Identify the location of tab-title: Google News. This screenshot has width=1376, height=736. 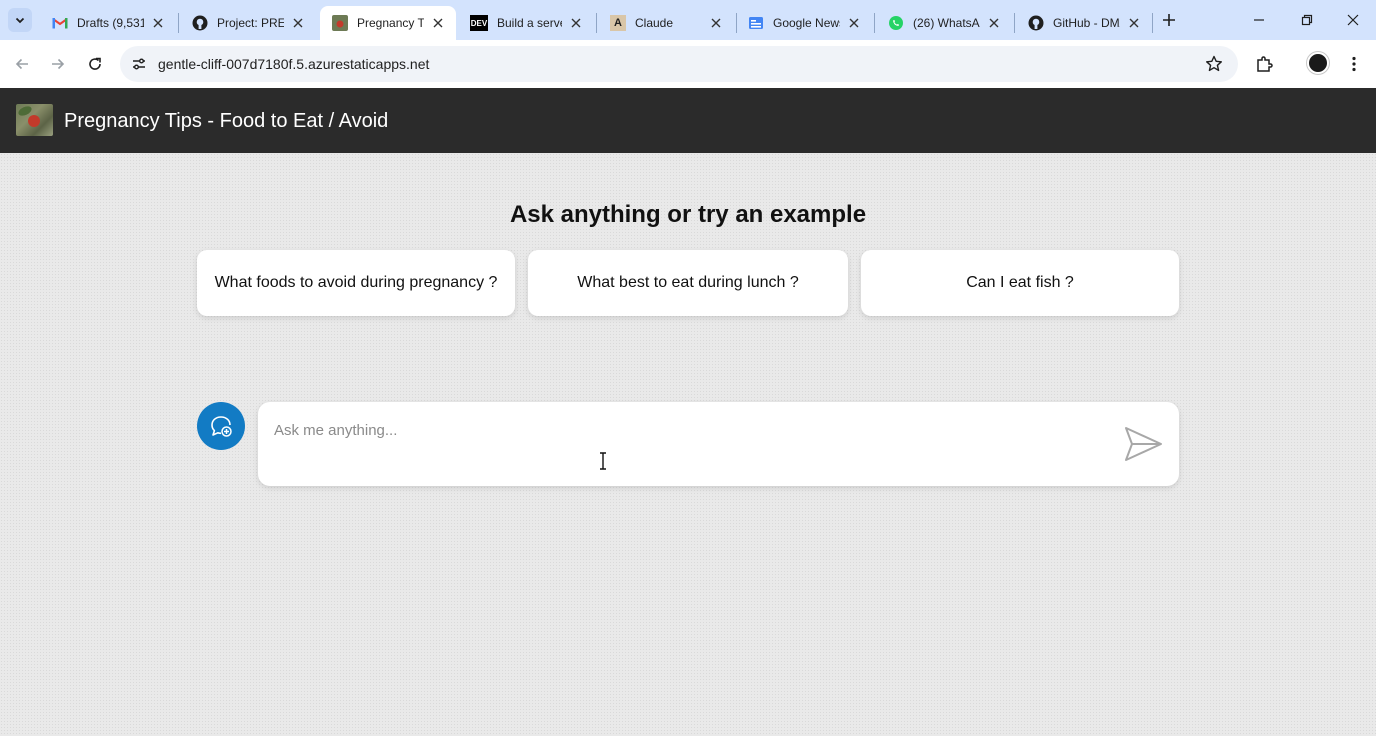
(806, 23).